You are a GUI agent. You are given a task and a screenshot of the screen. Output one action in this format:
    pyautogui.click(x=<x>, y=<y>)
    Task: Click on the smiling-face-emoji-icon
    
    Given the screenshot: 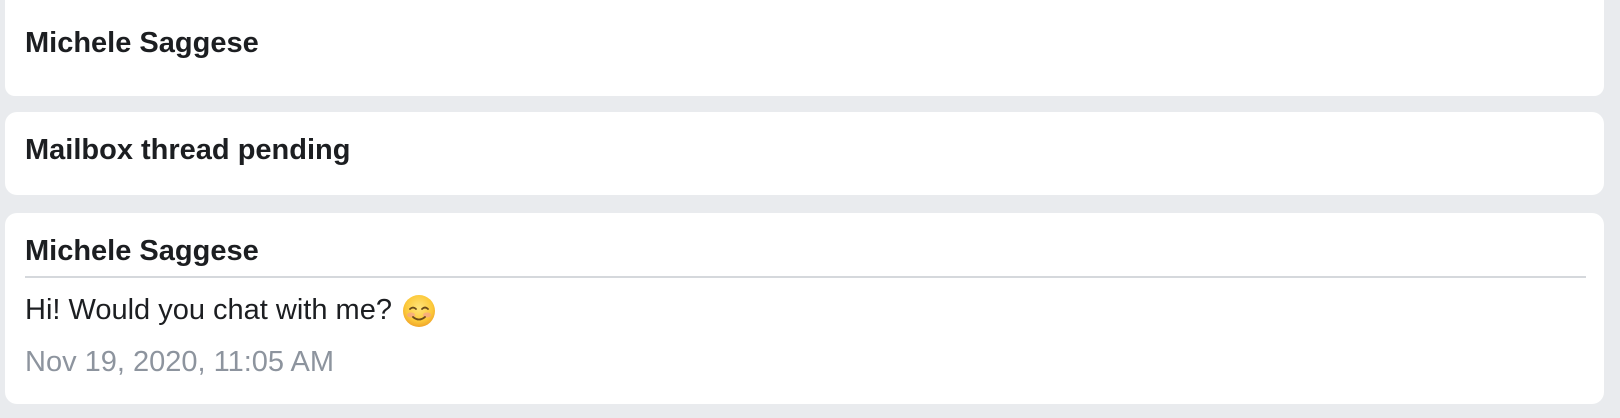 What is the action you would take?
    pyautogui.click(x=419, y=311)
    